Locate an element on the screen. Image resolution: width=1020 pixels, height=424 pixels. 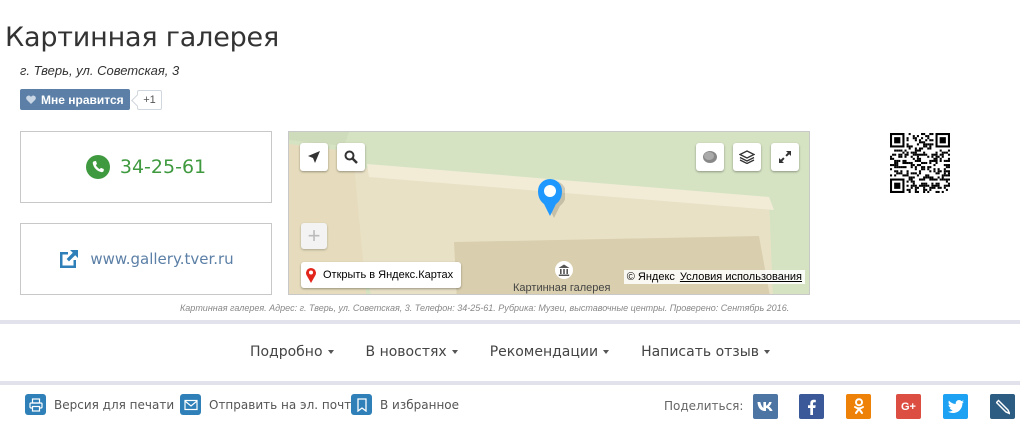
odnoklassniki-icon is located at coordinates (858, 406).